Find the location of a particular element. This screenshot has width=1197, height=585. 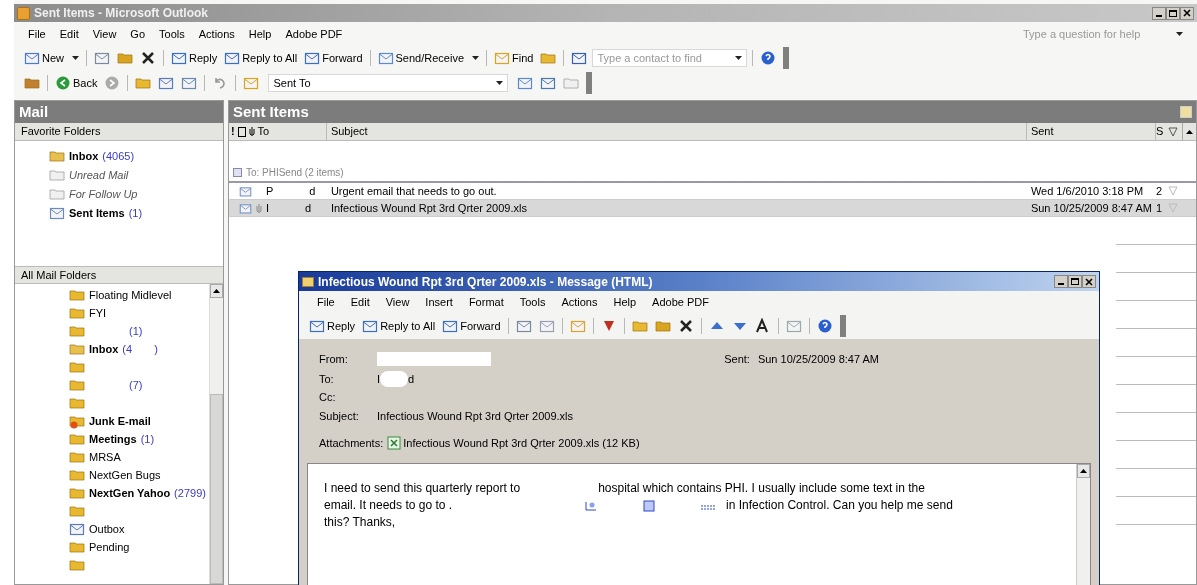

folder-item: Meetings (1) is located at coordinates (139, 439).